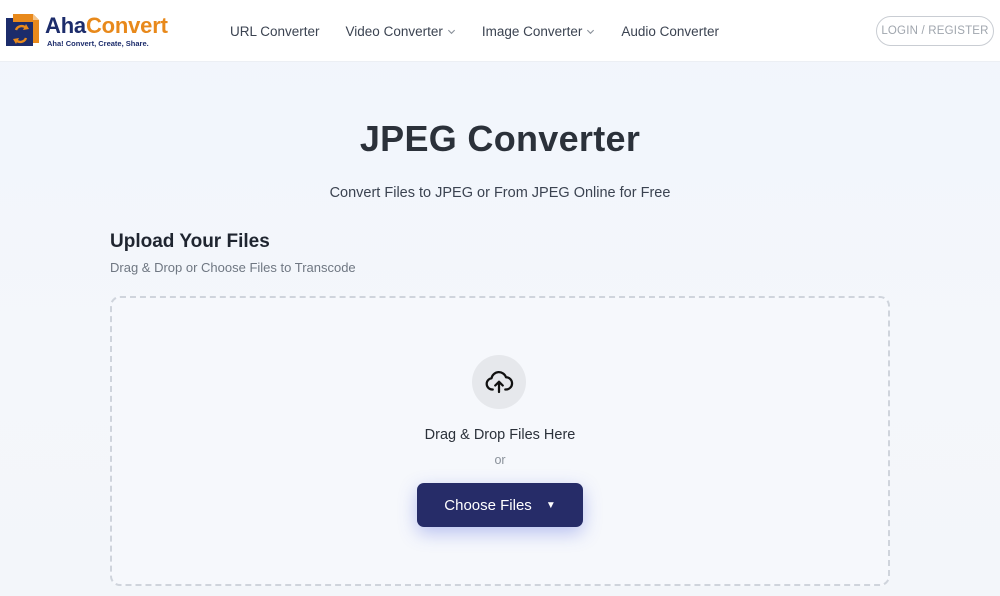 The width and height of the screenshot is (1000, 596). I want to click on upload-heading: Upload Your Files, so click(190, 241).